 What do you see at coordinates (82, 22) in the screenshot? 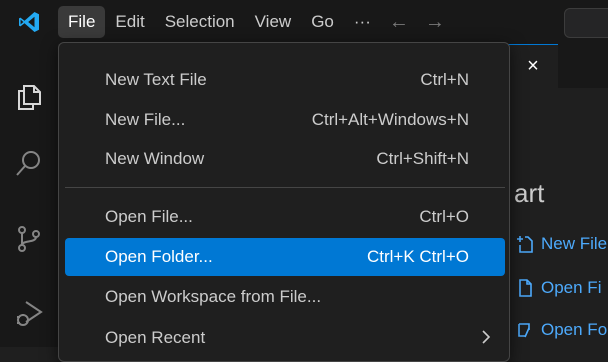
I see `menu-file: File` at bounding box center [82, 22].